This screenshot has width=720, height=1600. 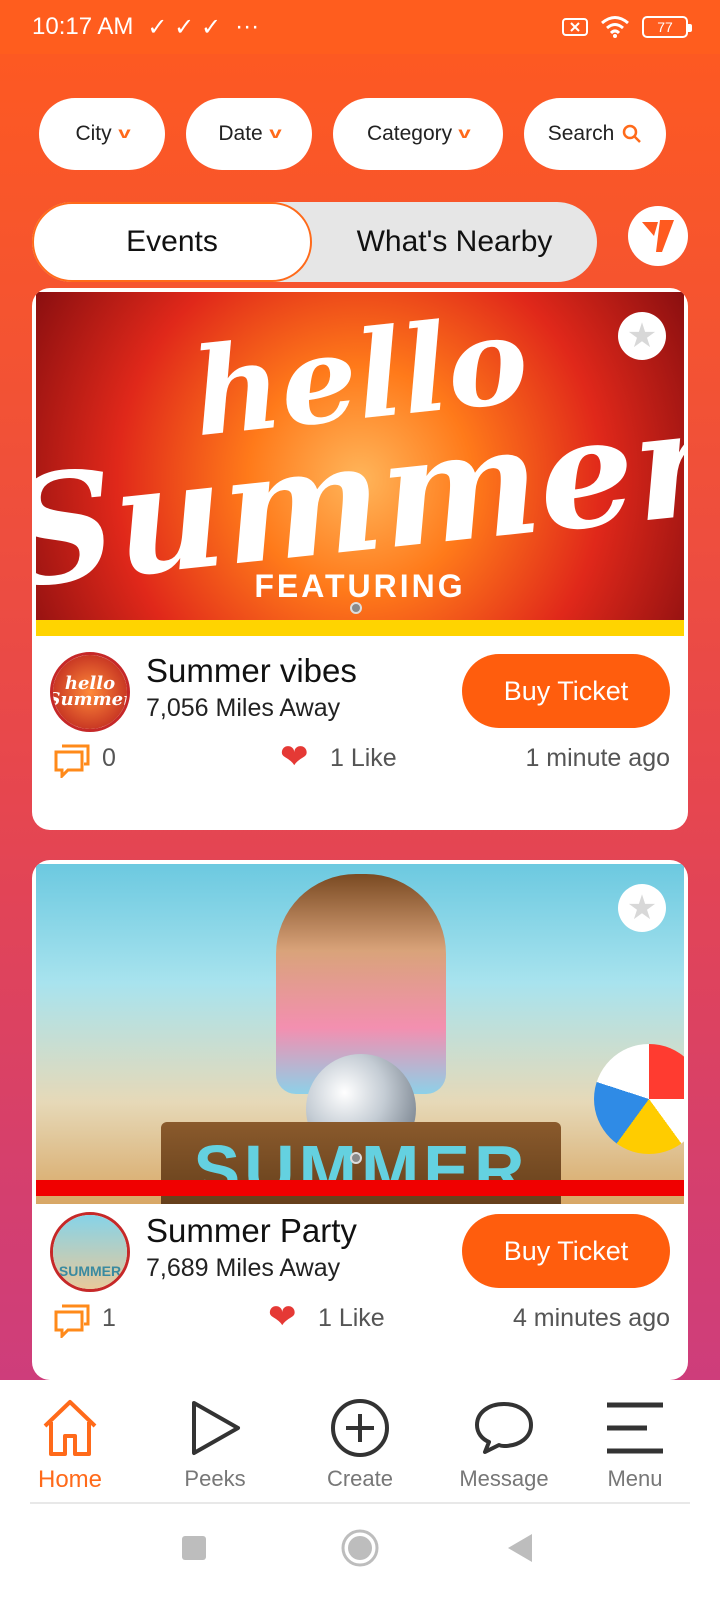 What do you see at coordinates (109, 758) in the screenshot?
I see `comment-count: 0` at bounding box center [109, 758].